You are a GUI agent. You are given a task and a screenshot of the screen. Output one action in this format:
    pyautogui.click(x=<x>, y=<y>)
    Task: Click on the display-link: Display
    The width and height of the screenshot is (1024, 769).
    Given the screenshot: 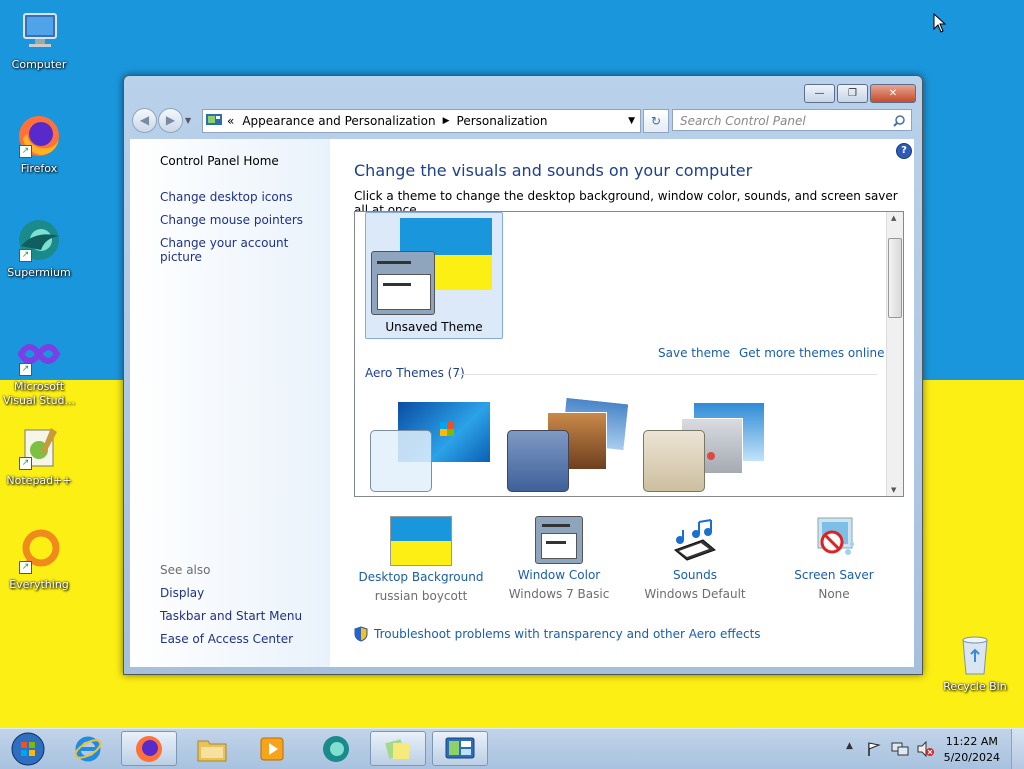 What is the action you would take?
    pyautogui.click(x=182, y=593)
    